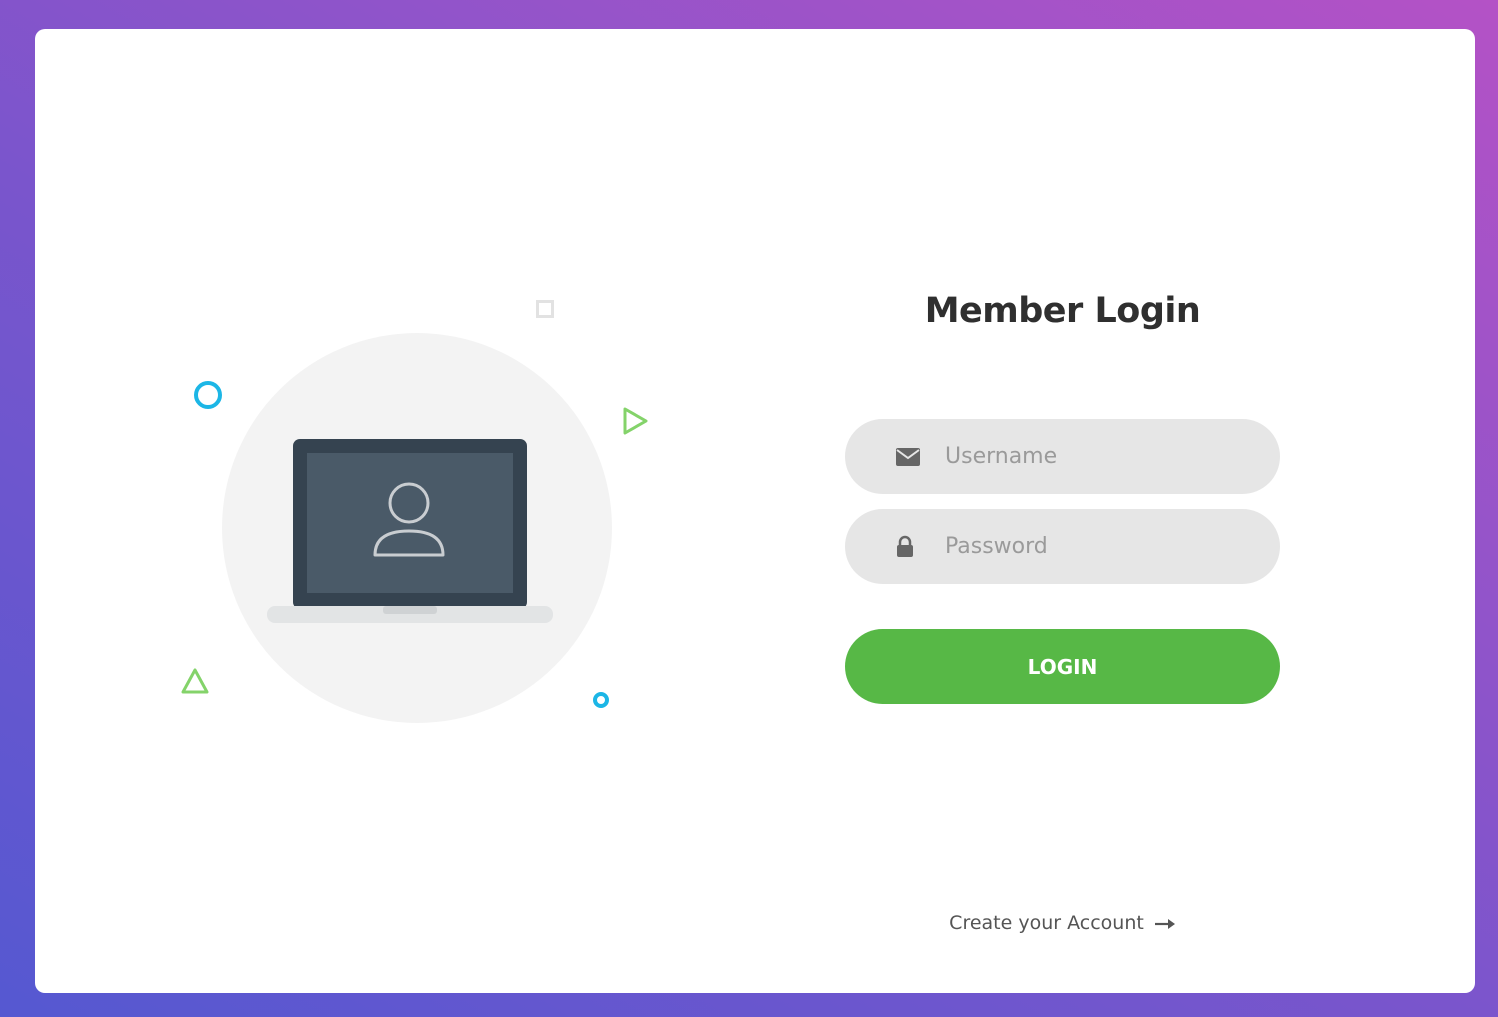 The height and width of the screenshot is (1017, 1498). Describe the element at coordinates (601, 700) in the screenshot. I see `decorative-small-ring-icon` at that location.